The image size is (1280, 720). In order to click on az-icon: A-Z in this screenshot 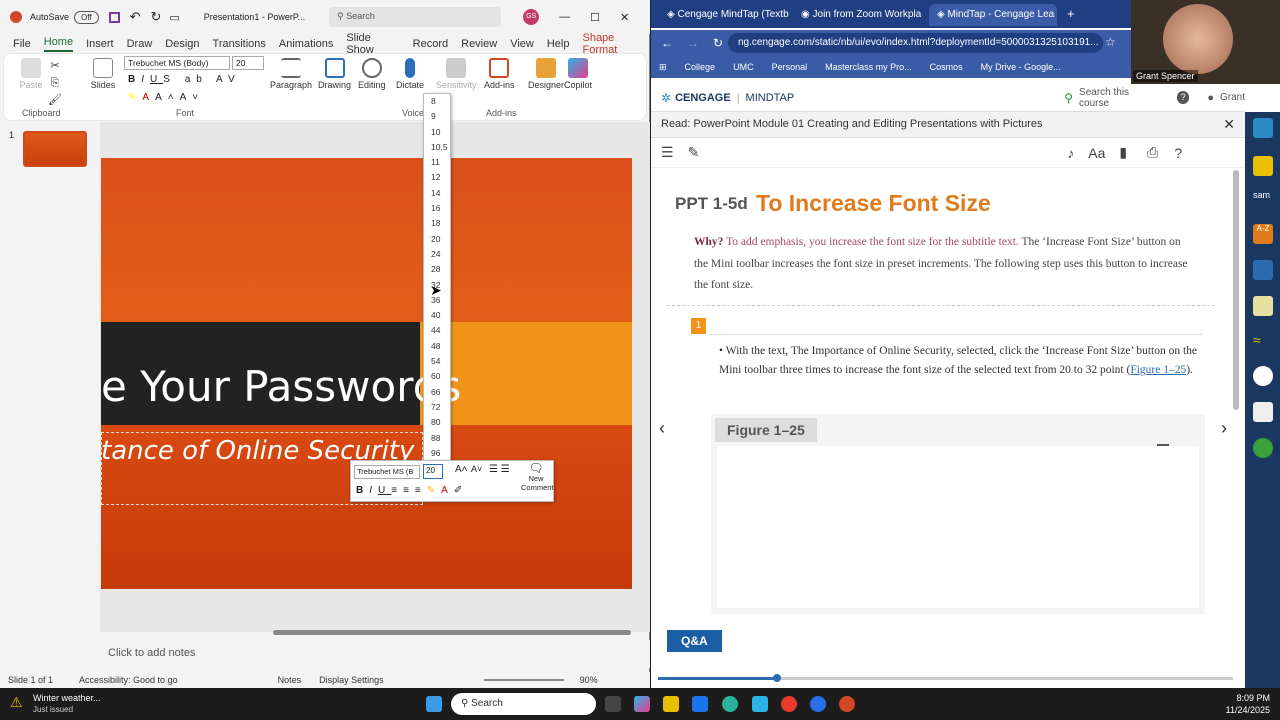, I will do `click(1263, 234)`.